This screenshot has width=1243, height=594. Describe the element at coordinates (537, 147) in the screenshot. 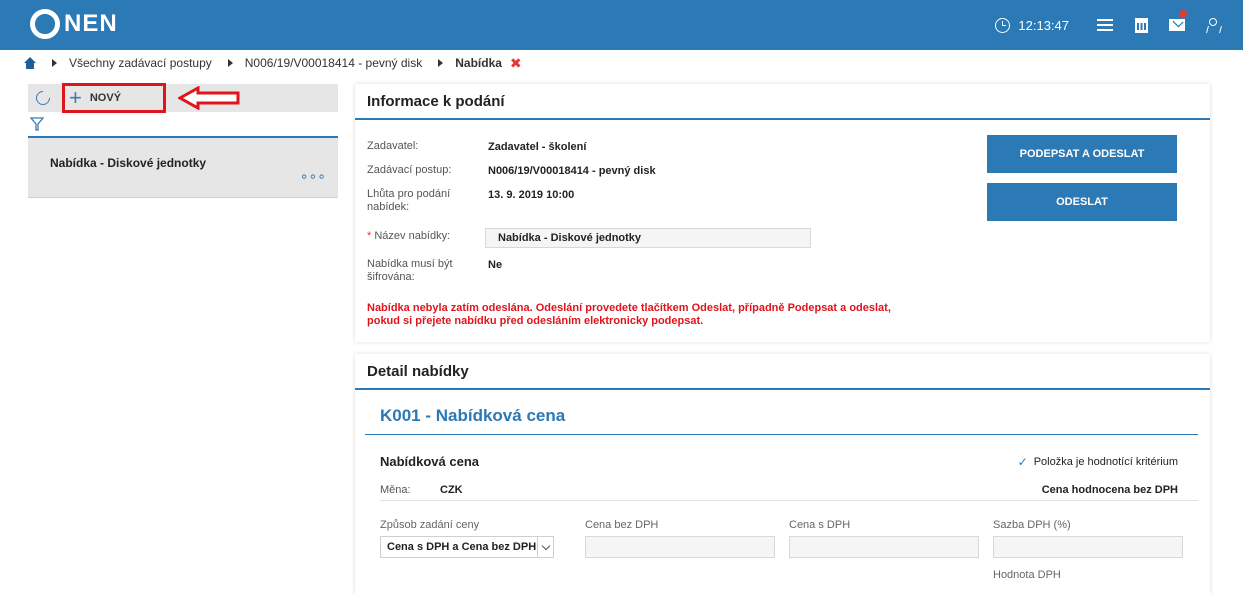

I see `info-value: Zadavatel - školení` at that location.